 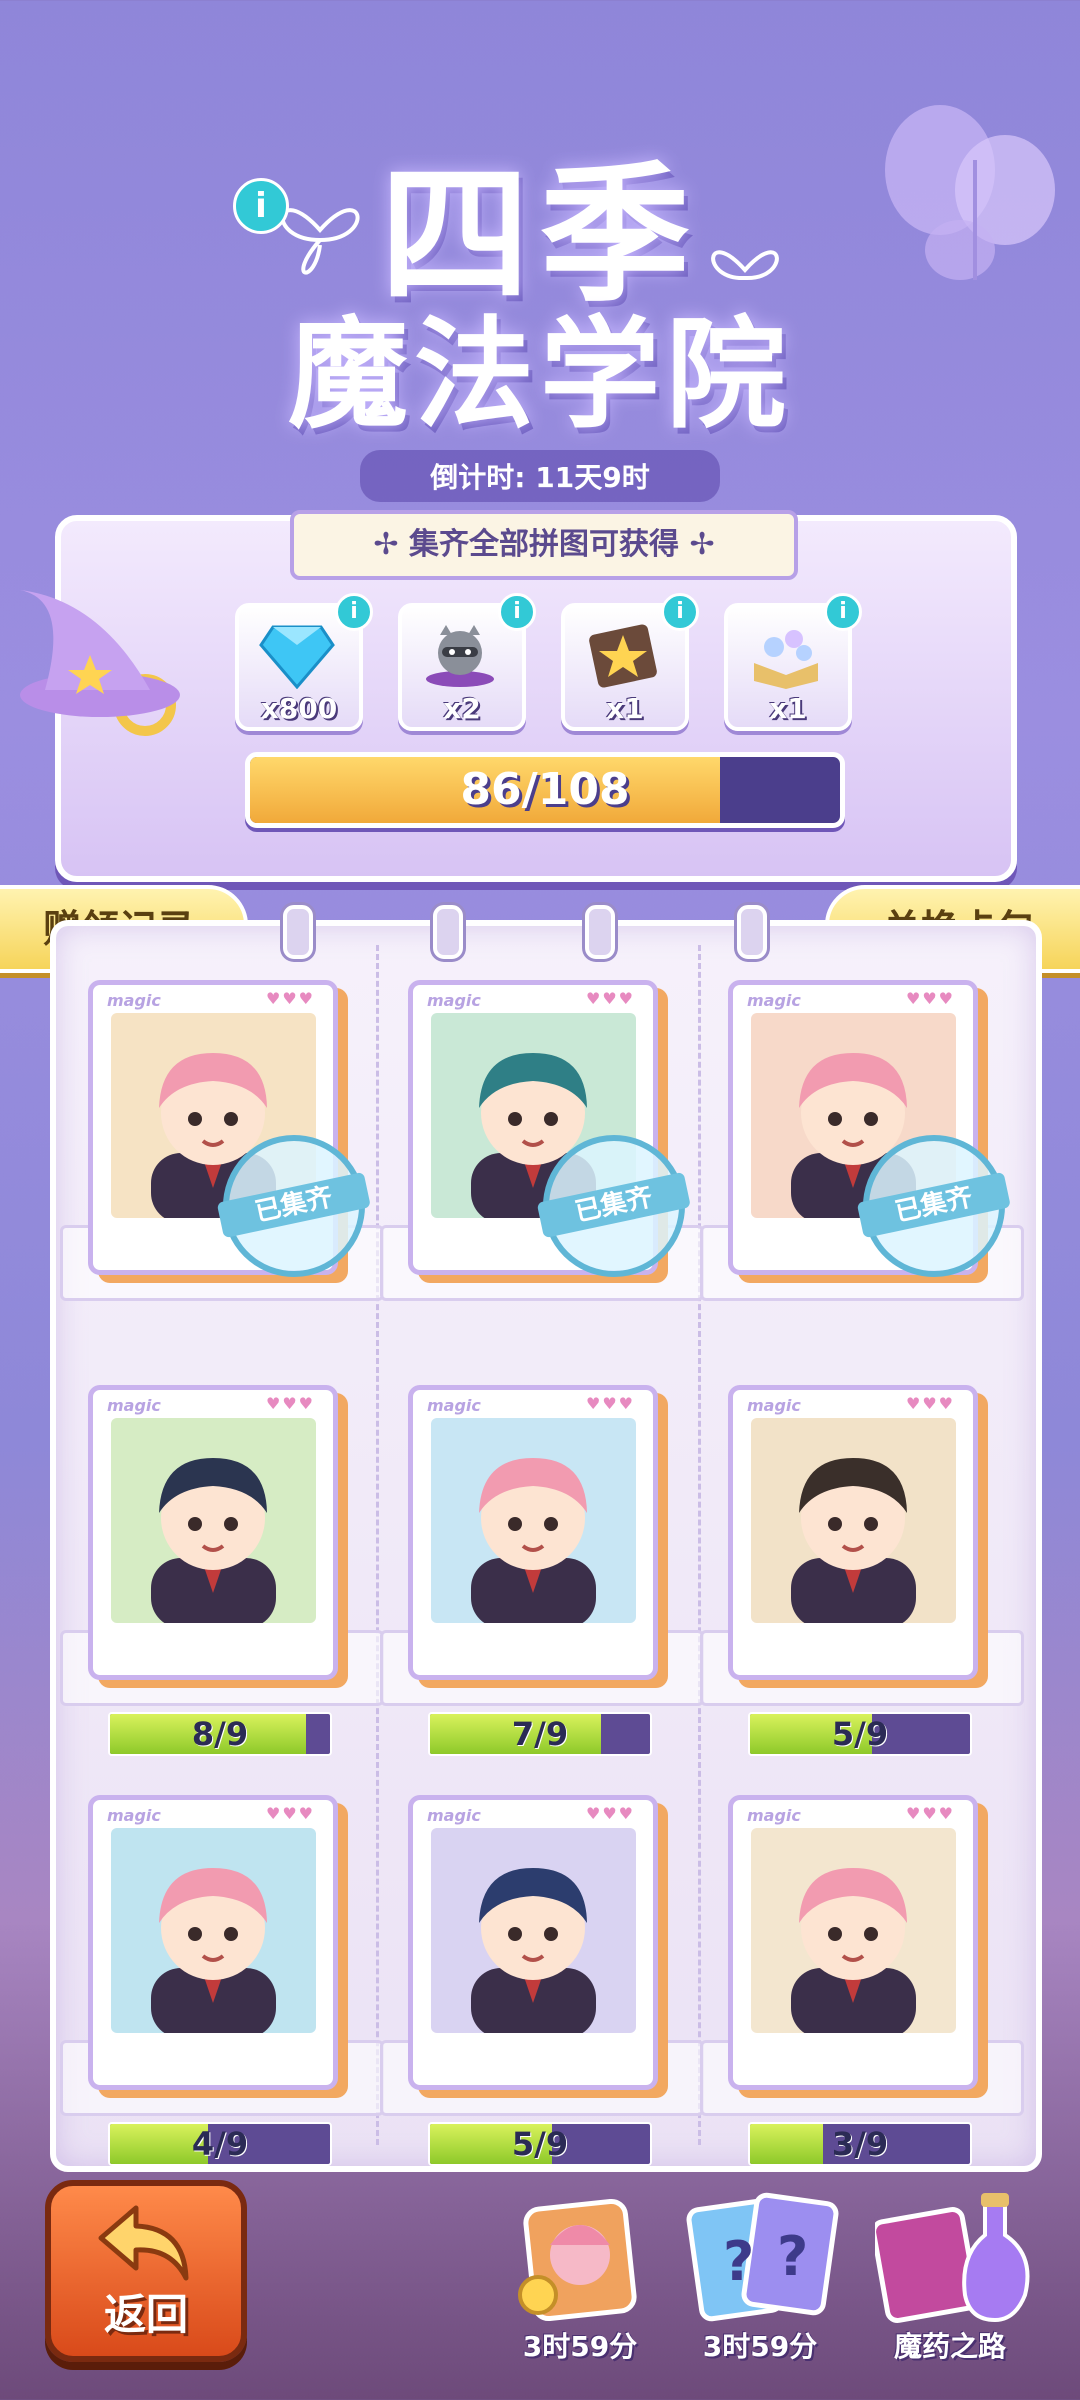 I want to click on mystery-card-button: ? ? 3时59分, so click(x=762, y=2275).